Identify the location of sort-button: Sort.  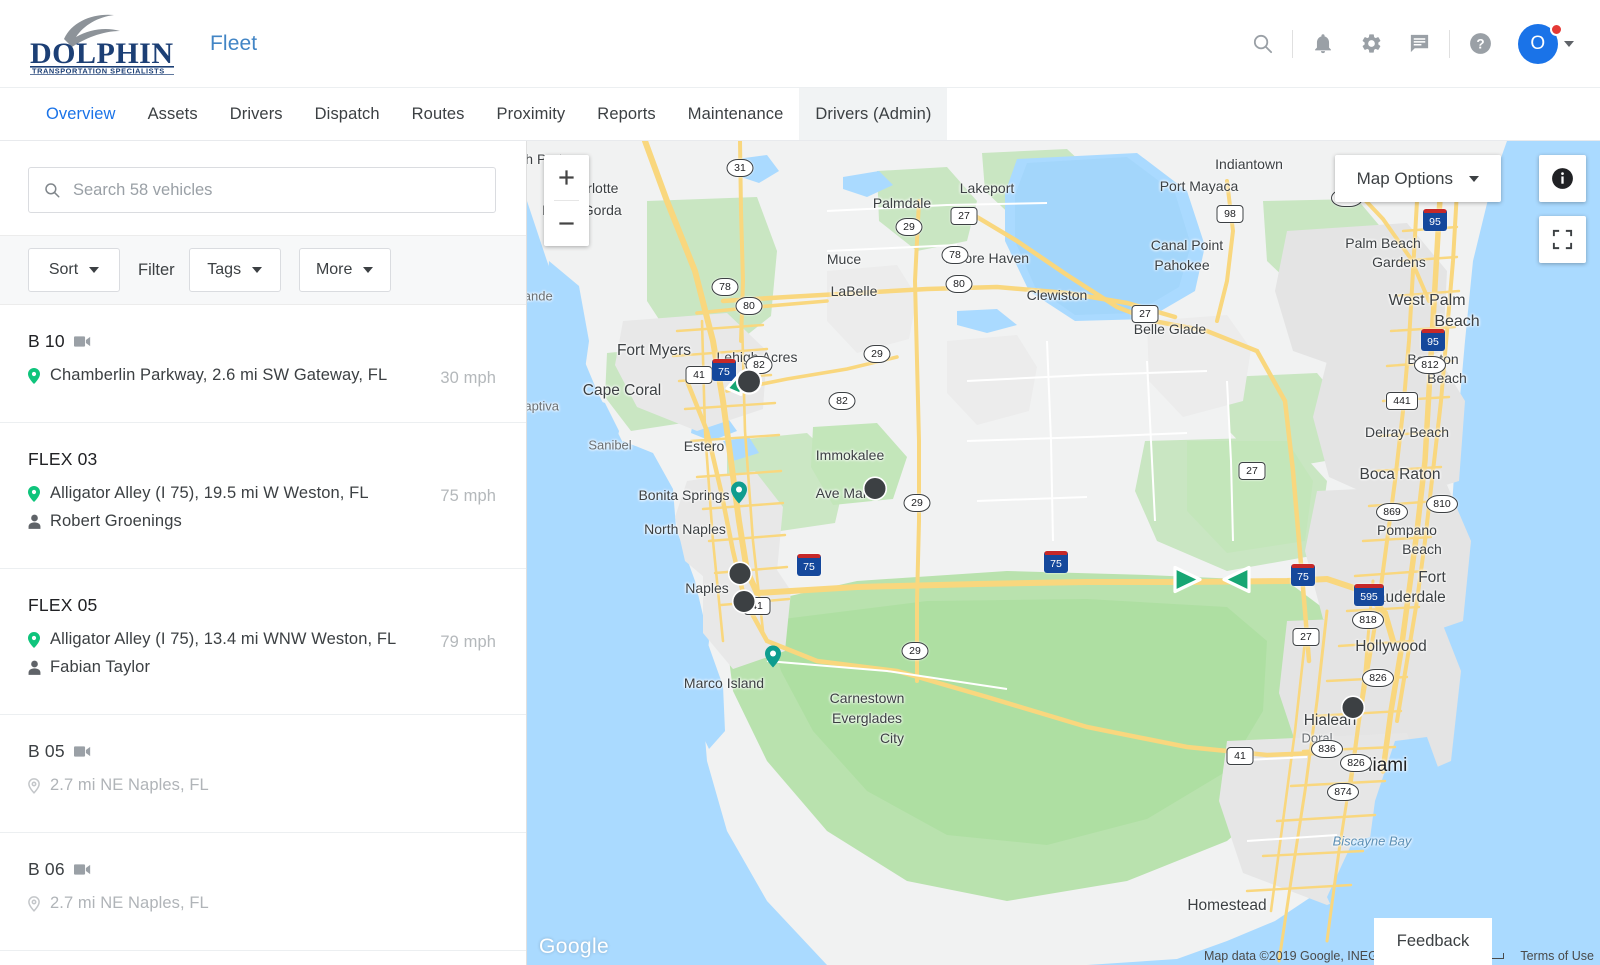
(74, 270).